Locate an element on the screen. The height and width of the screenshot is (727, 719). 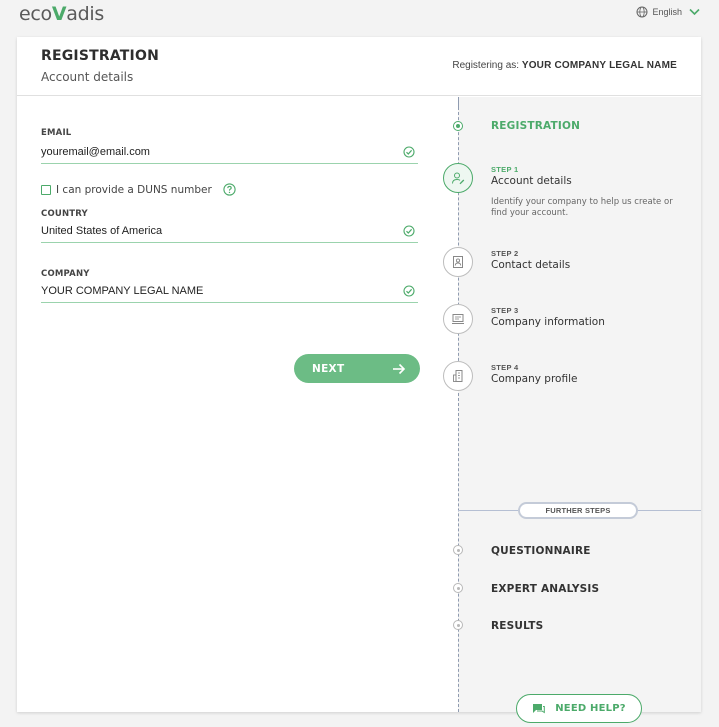
step-3: STEP 3 Company information is located at coordinates (548, 317).